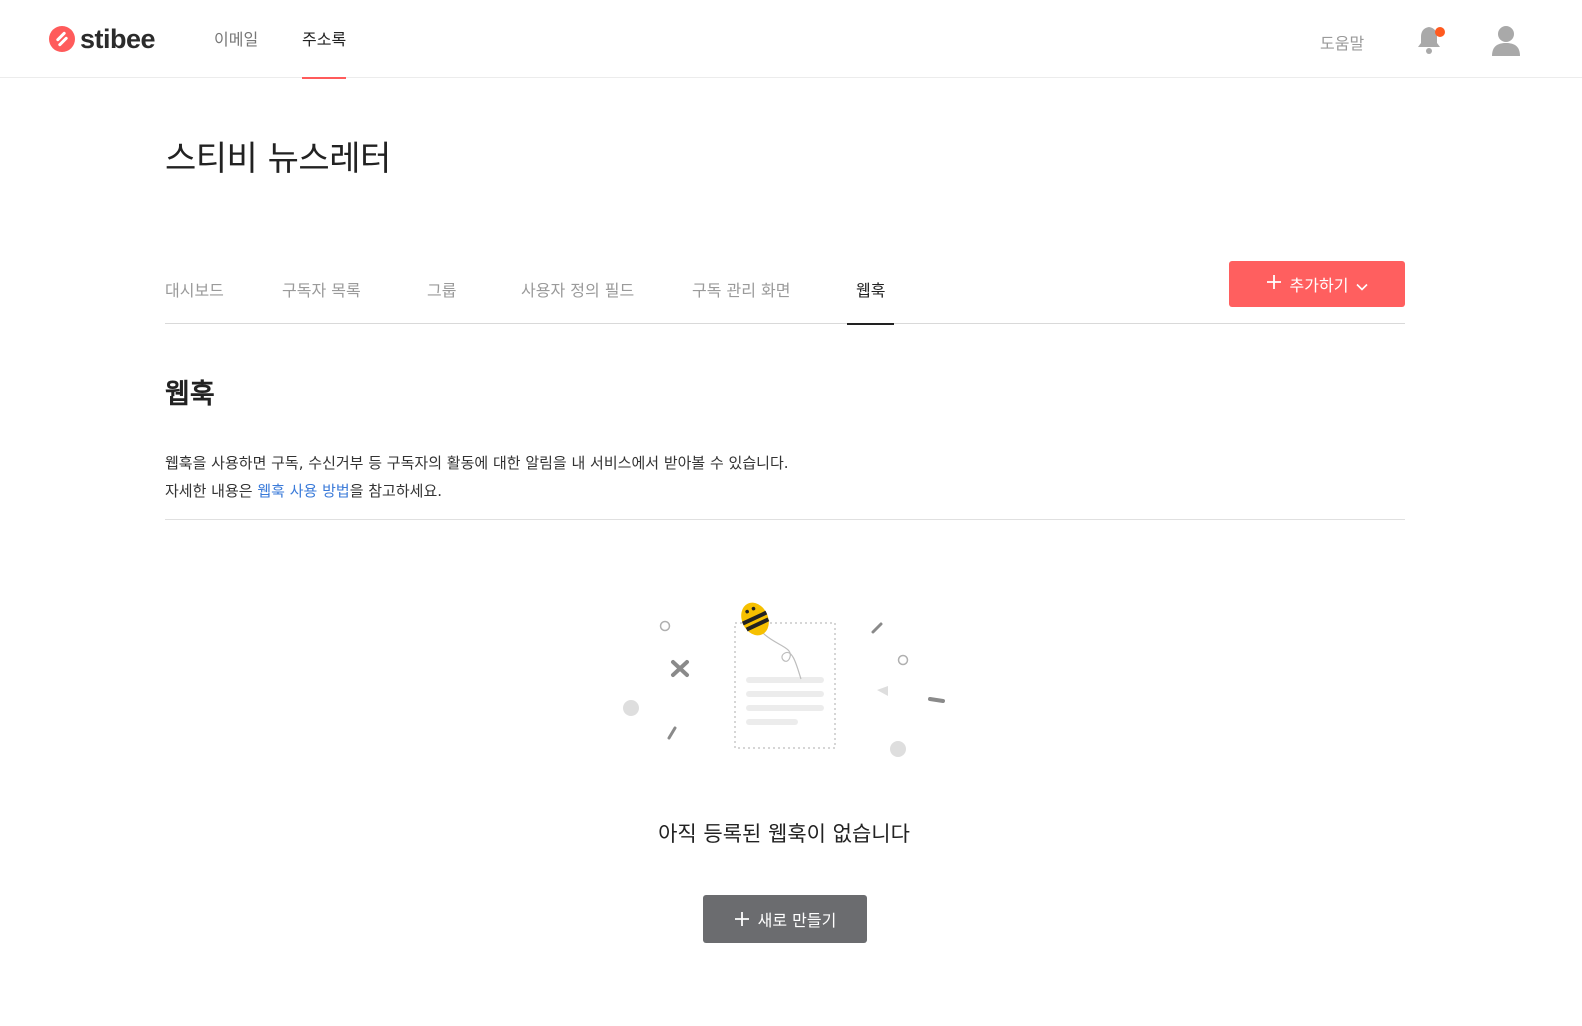  I want to click on stibee-logo: stibee, so click(102, 38).